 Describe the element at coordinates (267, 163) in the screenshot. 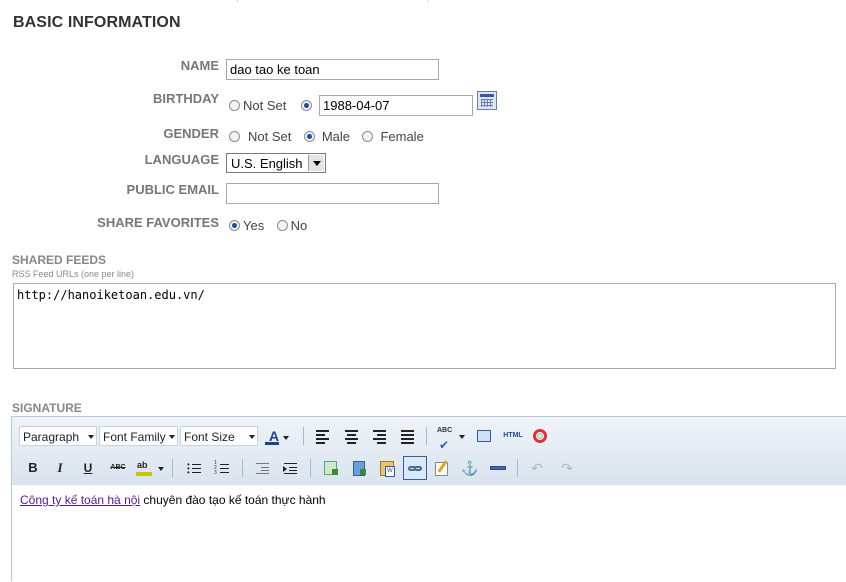

I see `language-value: U.S. English` at that location.